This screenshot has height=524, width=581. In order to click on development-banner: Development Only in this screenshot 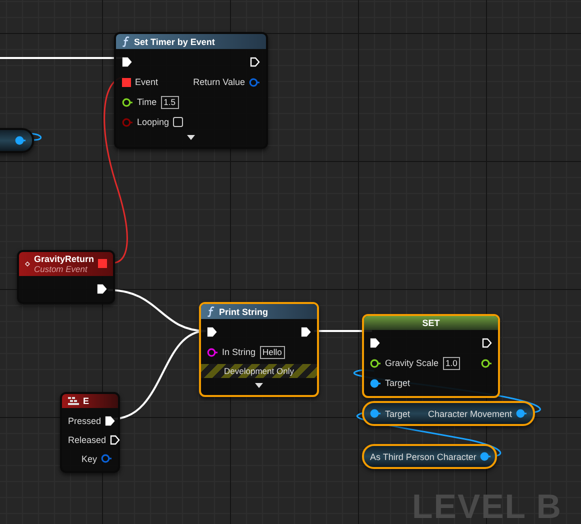, I will do `click(259, 371)`.